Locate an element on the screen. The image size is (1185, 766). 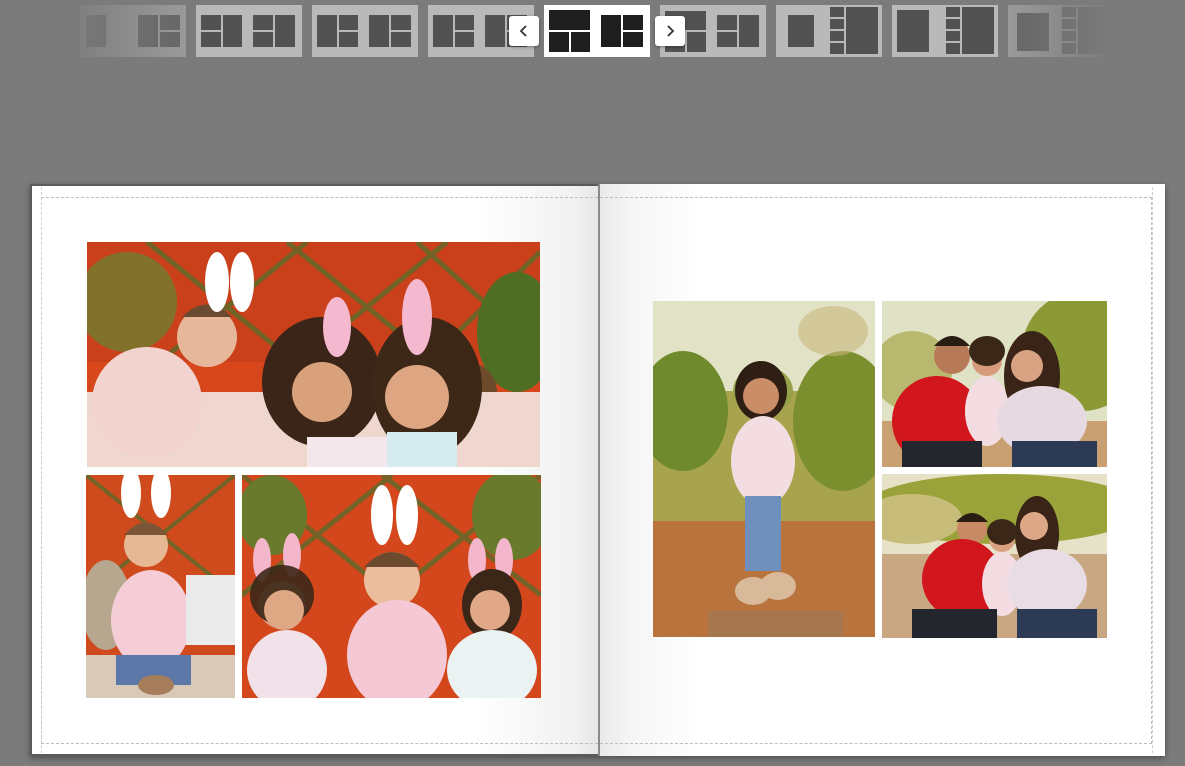
layout-carousel is located at coordinates (592, 32).